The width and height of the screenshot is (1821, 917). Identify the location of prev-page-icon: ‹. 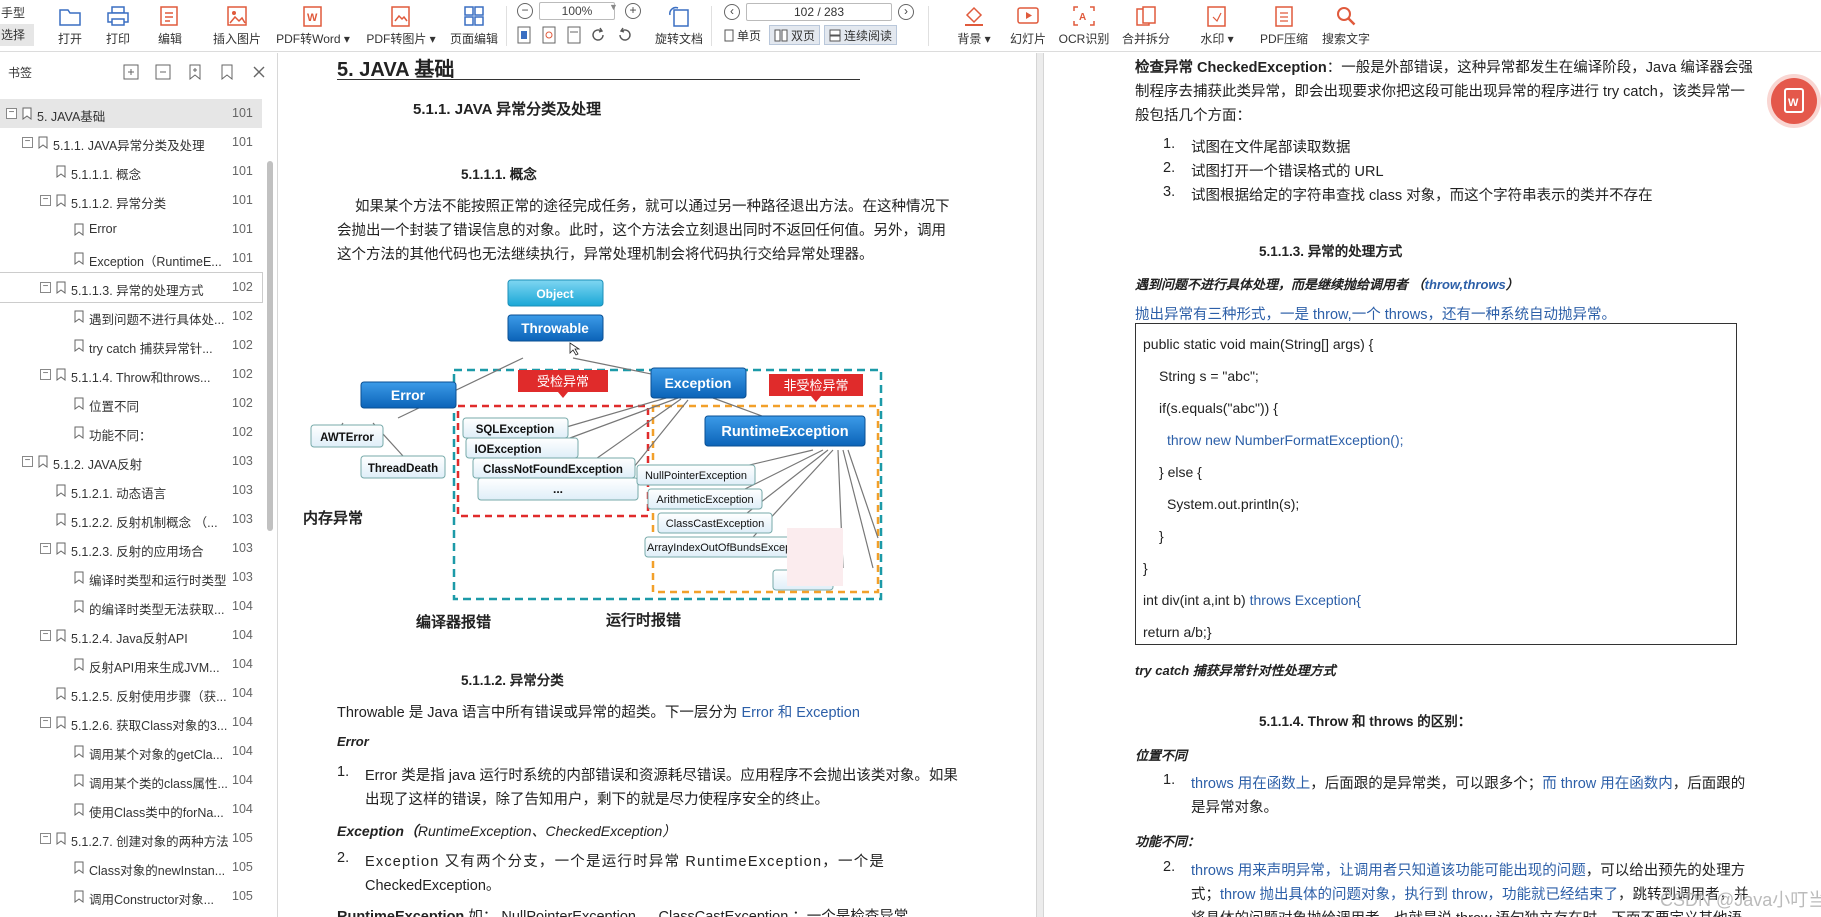
(732, 12).